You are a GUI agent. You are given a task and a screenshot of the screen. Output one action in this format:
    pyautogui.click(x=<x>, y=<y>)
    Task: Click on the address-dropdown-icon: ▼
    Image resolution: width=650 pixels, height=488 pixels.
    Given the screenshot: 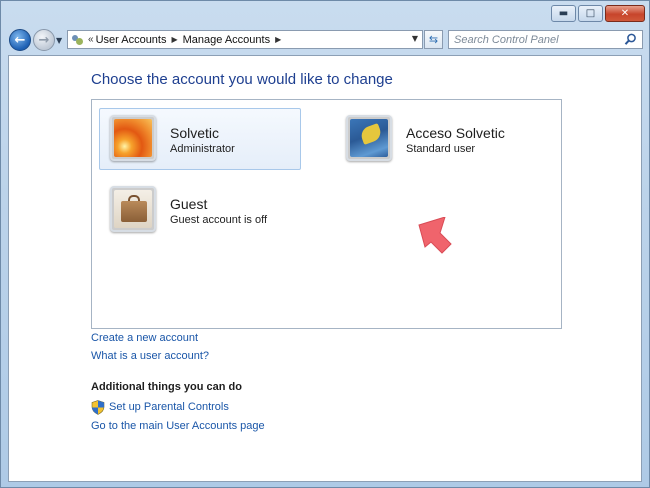 What is the action you would take?
    pyautogui.click(x=415, y=38)
    